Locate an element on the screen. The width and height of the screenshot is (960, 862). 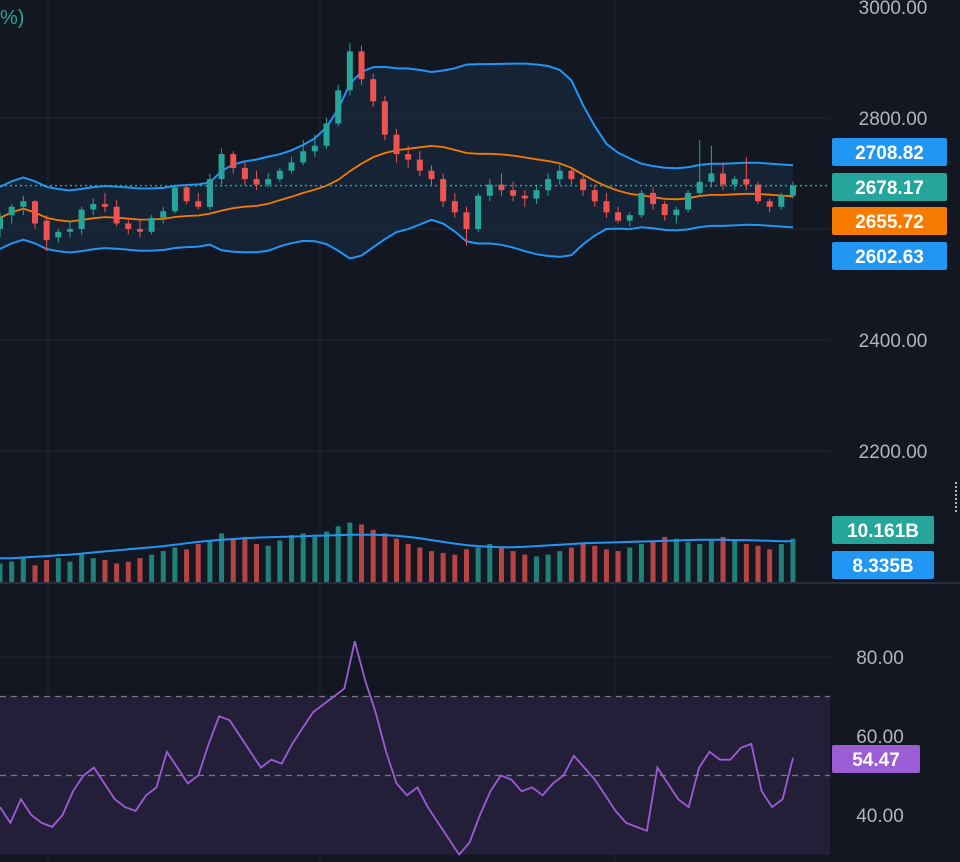
price-tick-label: 2200.00 is located at coordinates (893, 452).